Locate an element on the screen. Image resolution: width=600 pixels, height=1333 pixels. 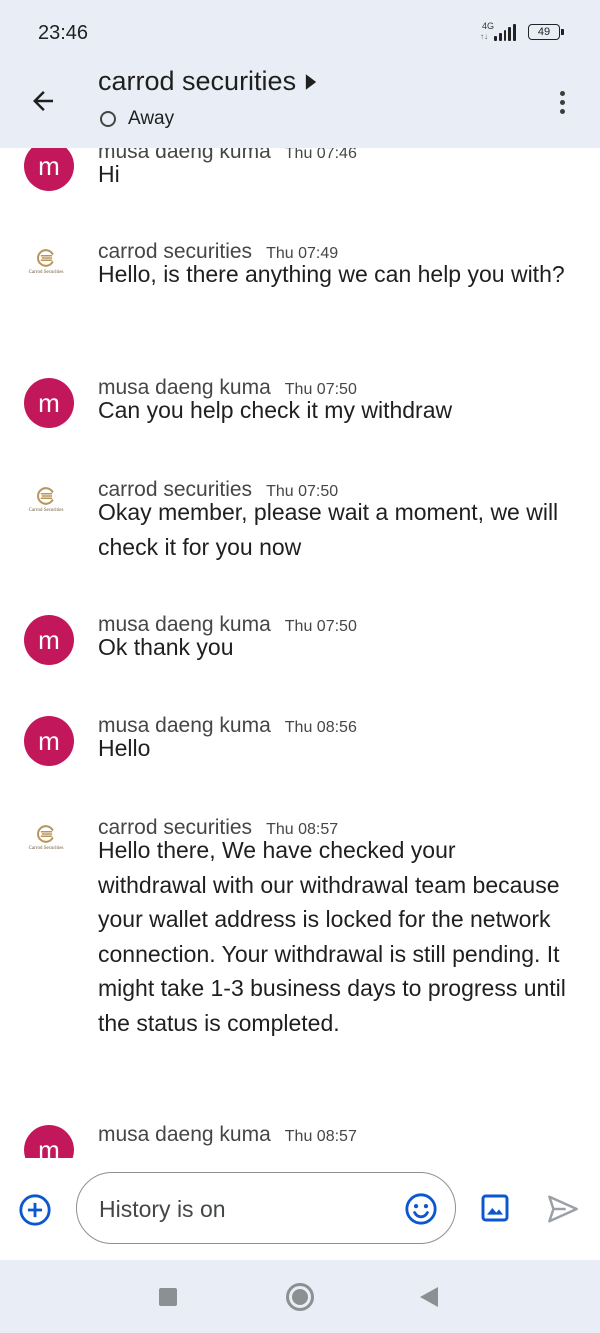
arrow-left-icon is located at coordinates (43, 101).